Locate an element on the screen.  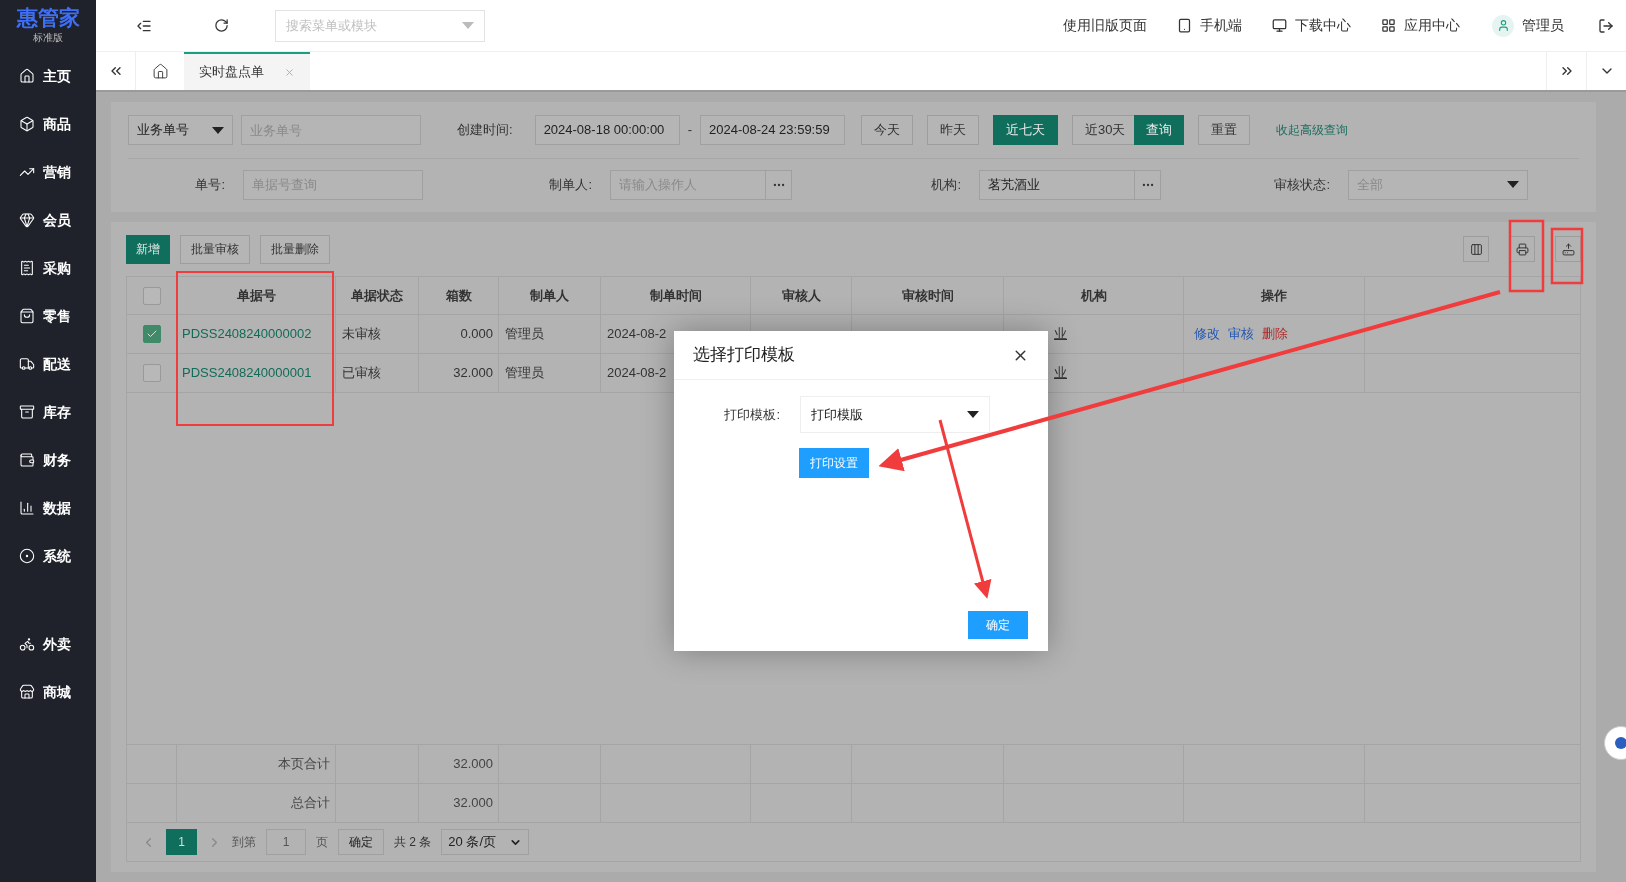
column-header: 操作 is located at coordinates (1274, 295).